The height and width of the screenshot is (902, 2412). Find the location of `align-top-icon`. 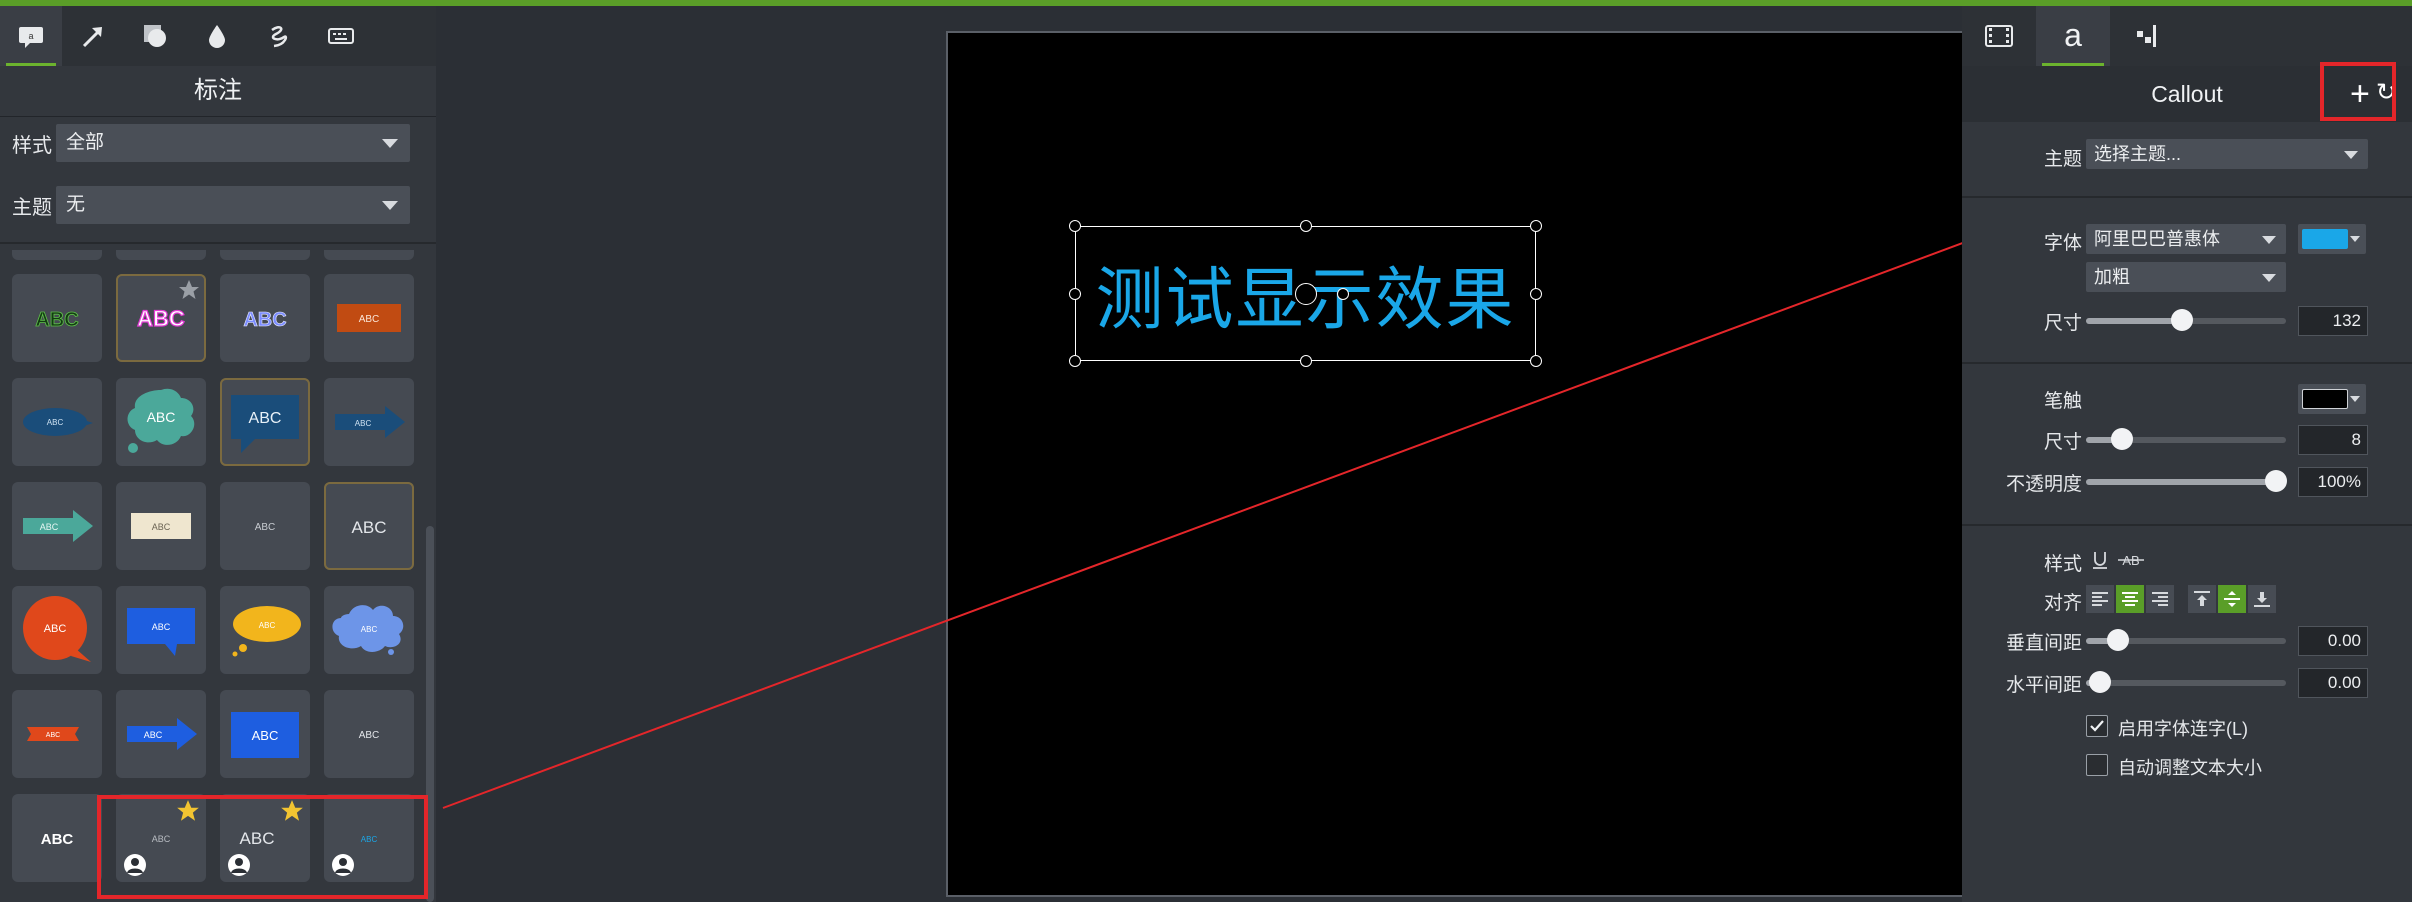

align-top-icon is located at coordinates (2202, 598).